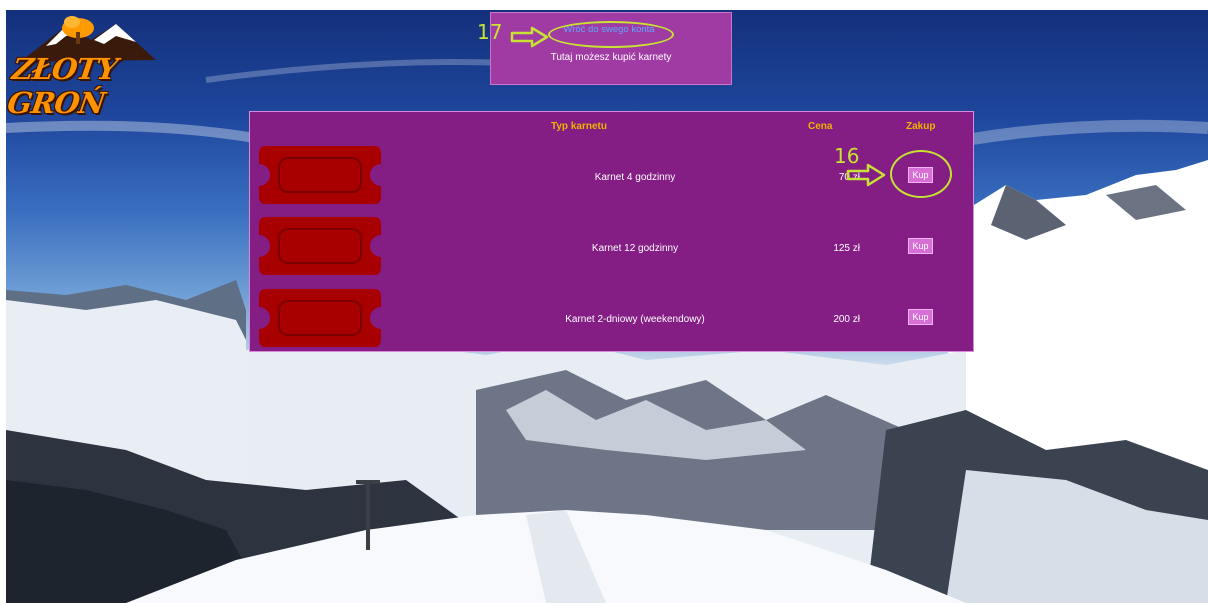 The width and height of the screenshot is (1208, 603). What do you see at coordinates (921, 126) in the screenshot?
I see `column-header-buy: Zakup` at bounding box center [921, 126].